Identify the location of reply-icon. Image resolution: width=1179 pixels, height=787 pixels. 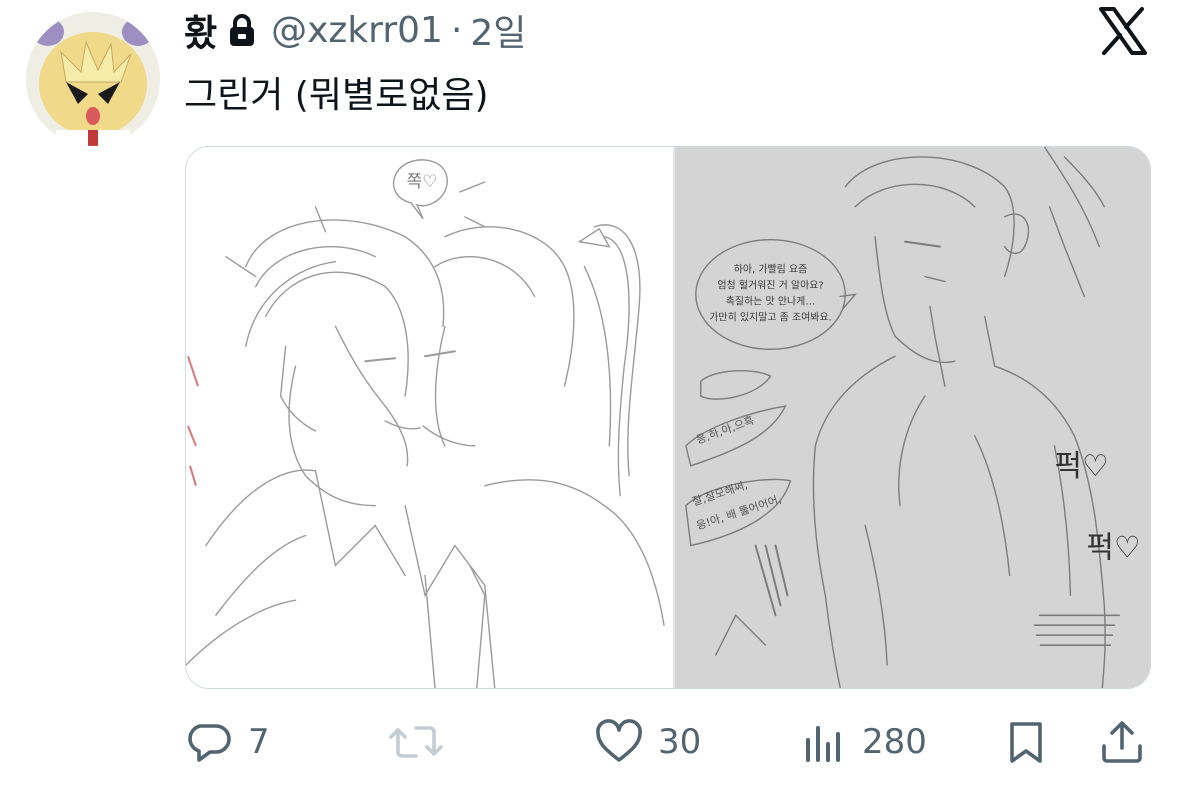
(210, 742).